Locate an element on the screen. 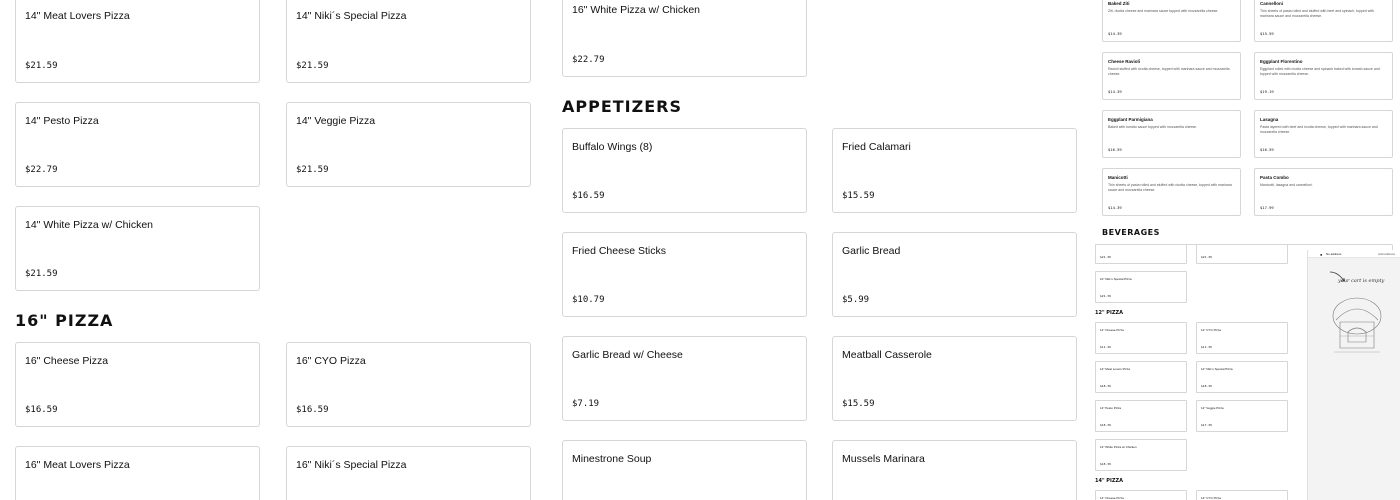  menu-item-card: 14" Niki´s Special Pizza $21.59 is located at coordinates (408, 41).